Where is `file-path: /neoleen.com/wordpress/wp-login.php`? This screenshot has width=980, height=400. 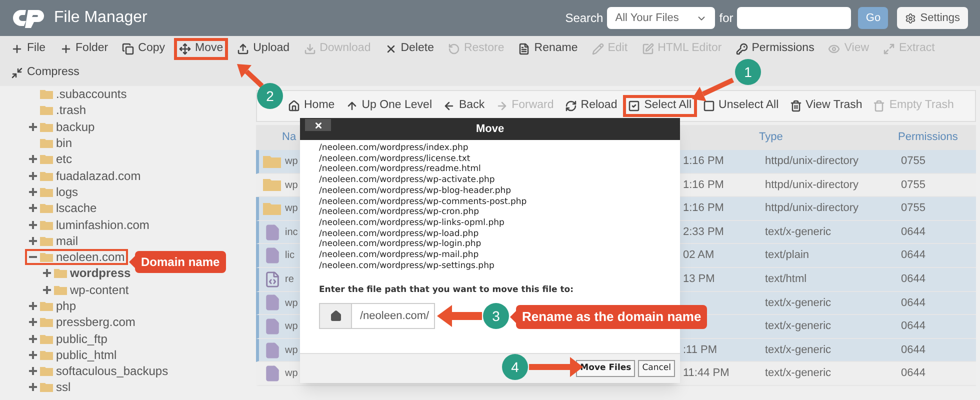
file-path: /neoleen.com/wordpress/wp-login.php is located at coordinates (400, 244).